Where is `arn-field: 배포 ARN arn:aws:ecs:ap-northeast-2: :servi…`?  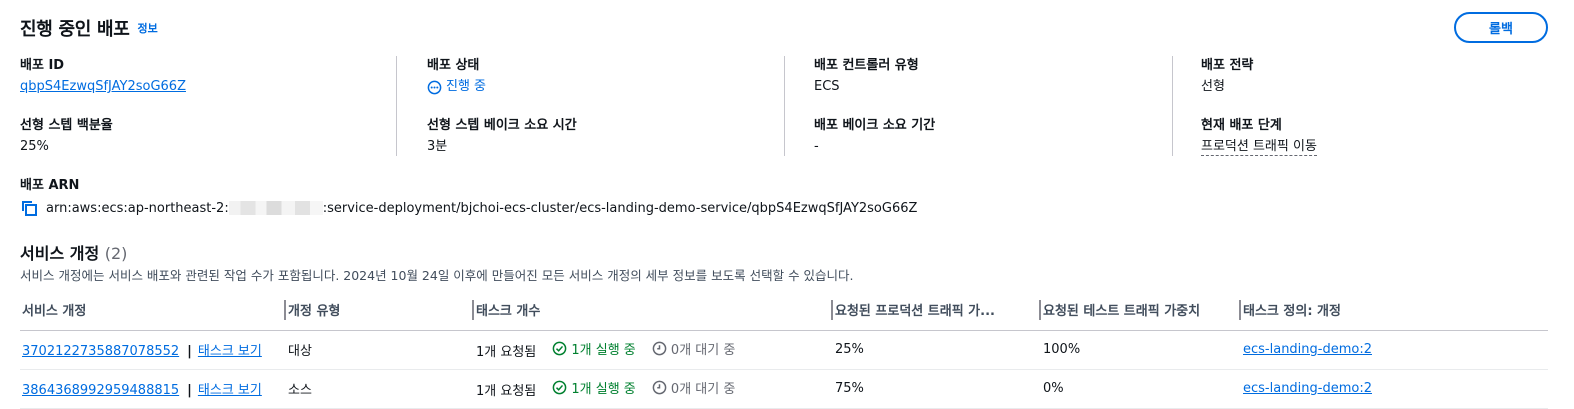 arn-field: 배포 ARN arn:aws:ecs:ap-northeast-2: :servi… is located at coordinates (468, 197).